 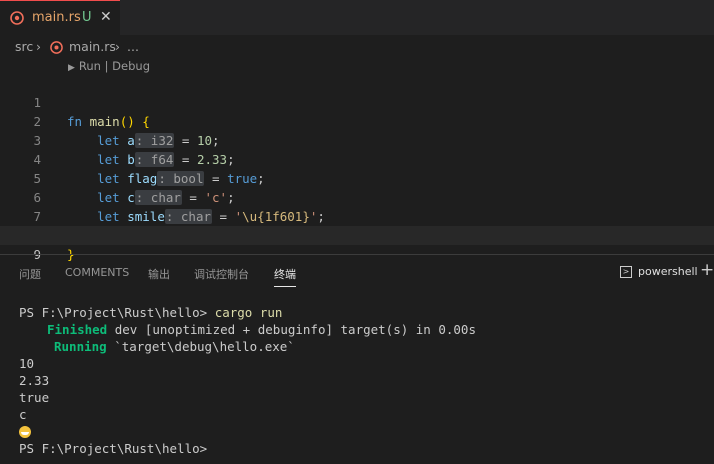 What do you see at coordinates (221, 274) in the screenshot?
I see `tab-debug-console: 调试控制台` at bounding box center [221, 274].